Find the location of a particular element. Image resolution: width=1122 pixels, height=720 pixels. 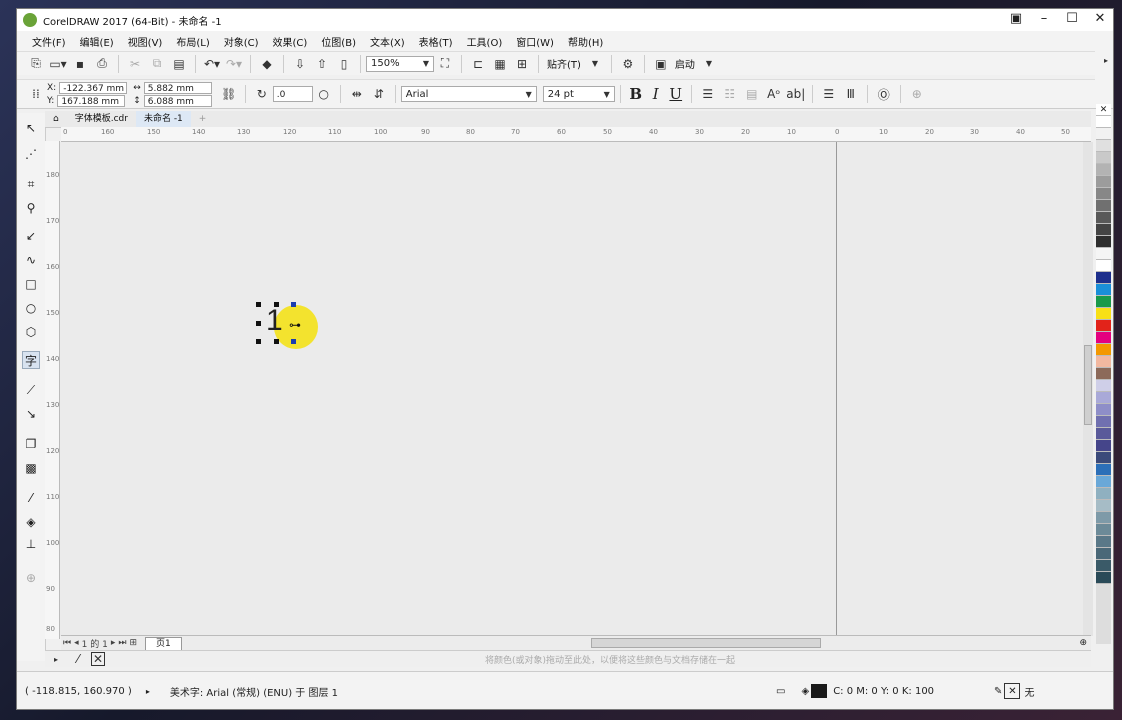

fill-color-swatch is located at coordinates (819, 691).